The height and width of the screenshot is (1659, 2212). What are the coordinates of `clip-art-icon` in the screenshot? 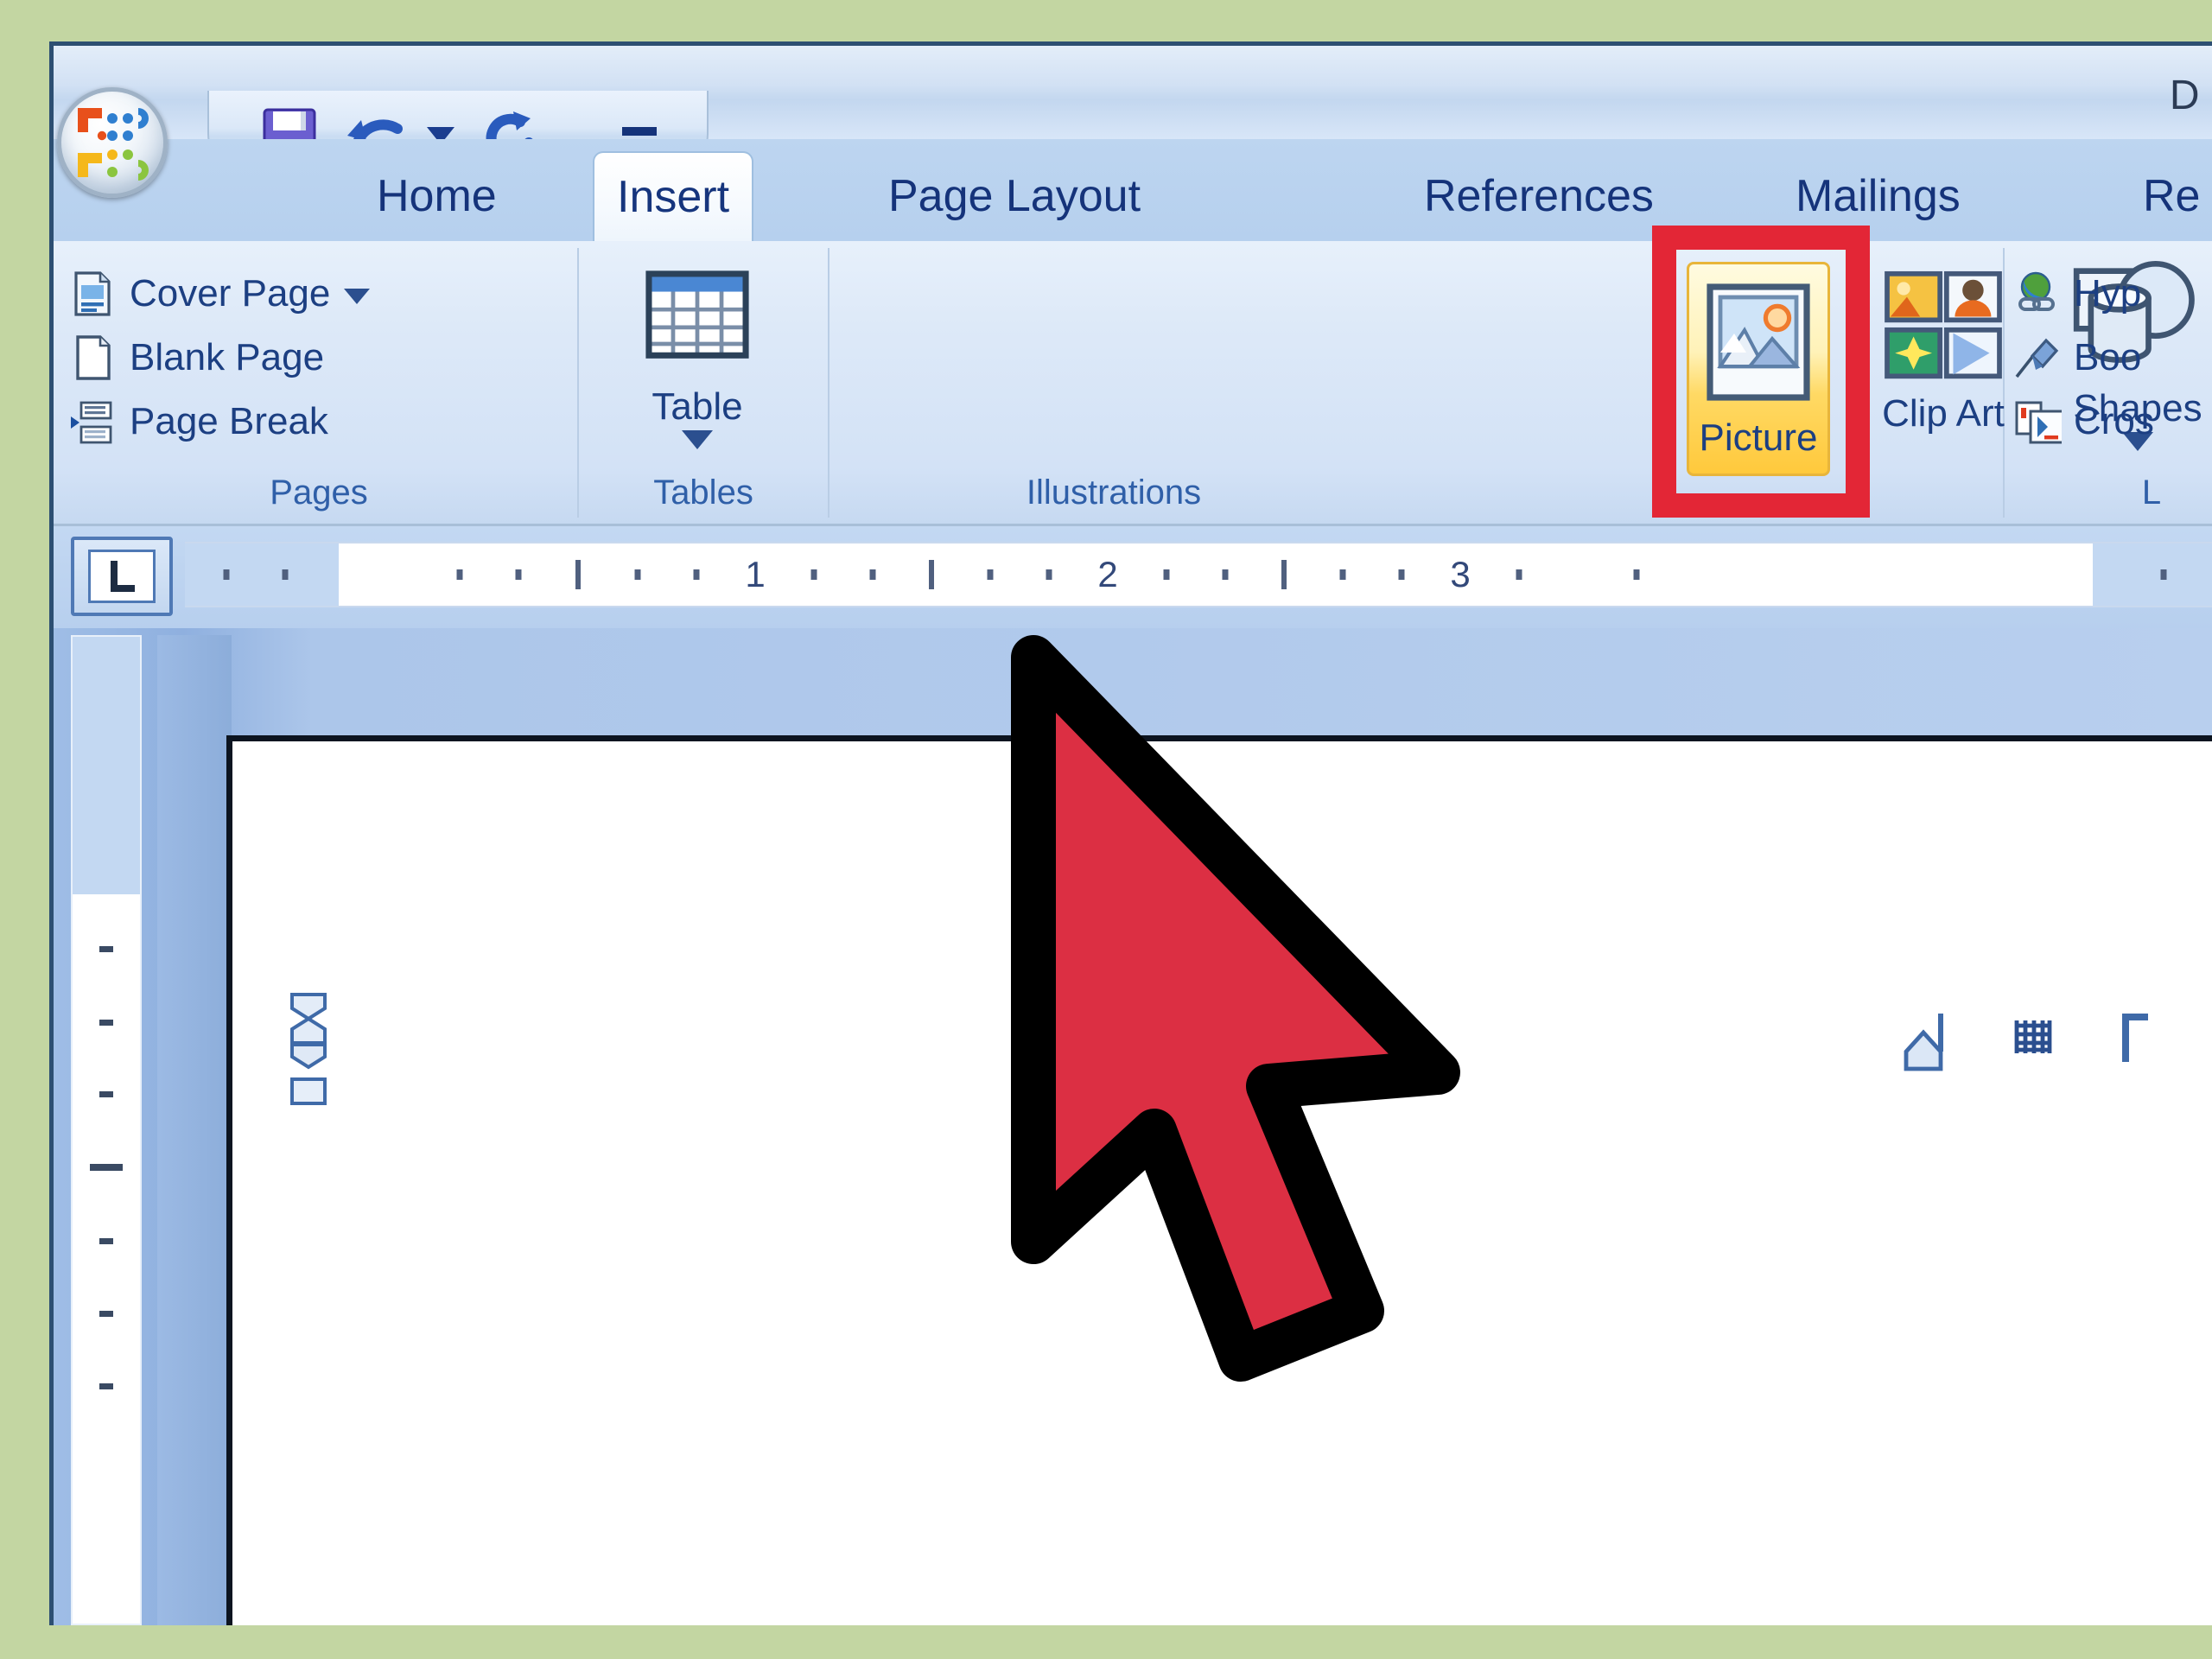 It's located at (1943, 326).